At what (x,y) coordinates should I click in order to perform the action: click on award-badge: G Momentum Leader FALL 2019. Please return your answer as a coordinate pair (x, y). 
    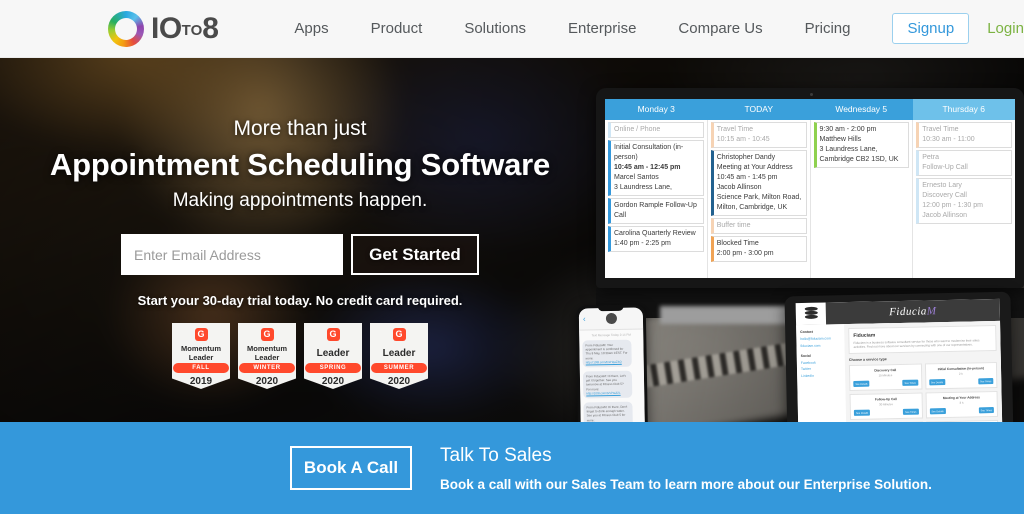
    Looking at the image, I should click on (201, 356).